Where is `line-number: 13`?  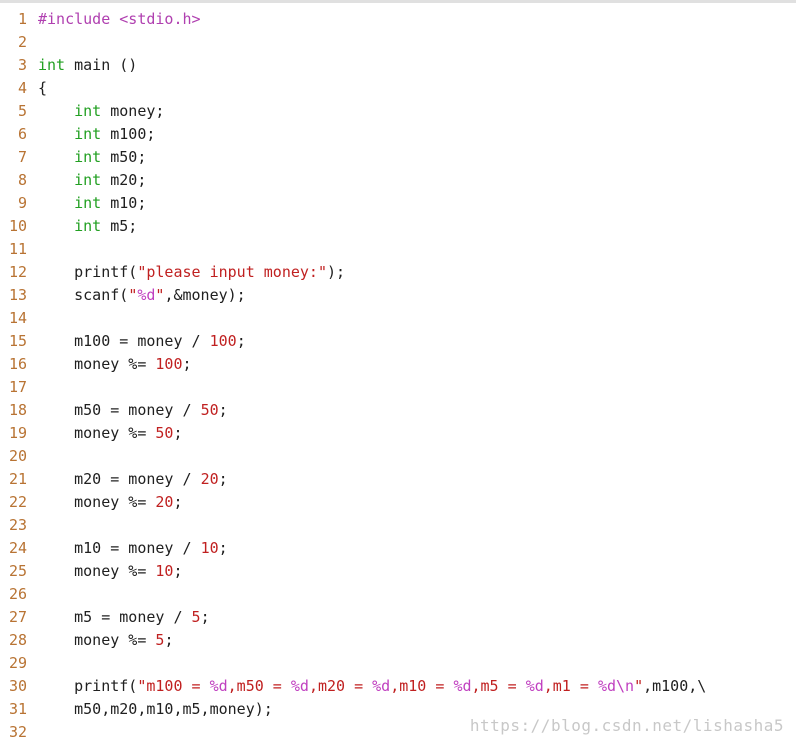
line-number: 13 is located at coordinates (17, 295).